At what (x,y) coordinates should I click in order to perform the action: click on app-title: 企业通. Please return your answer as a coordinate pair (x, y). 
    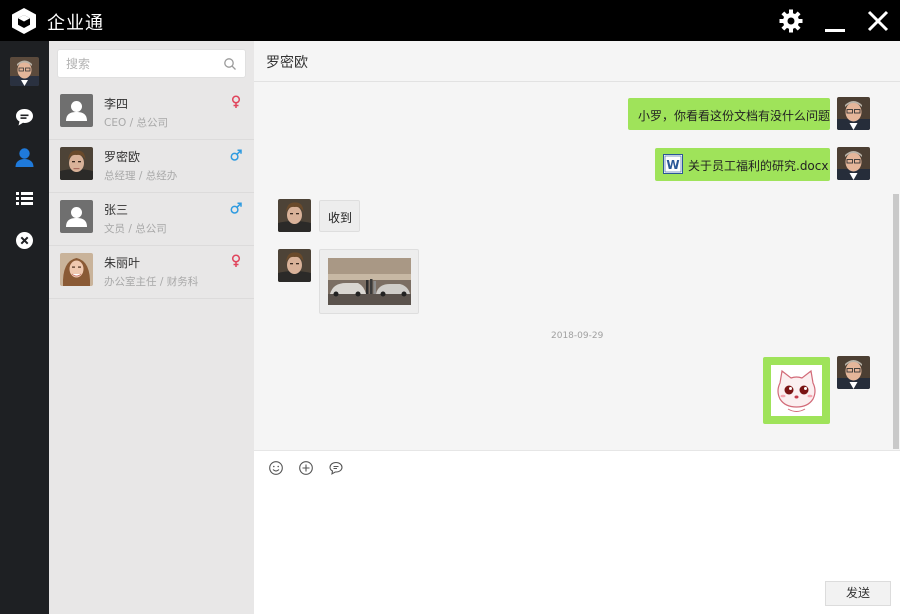
    Looking at the image, I should click on (75, 23).